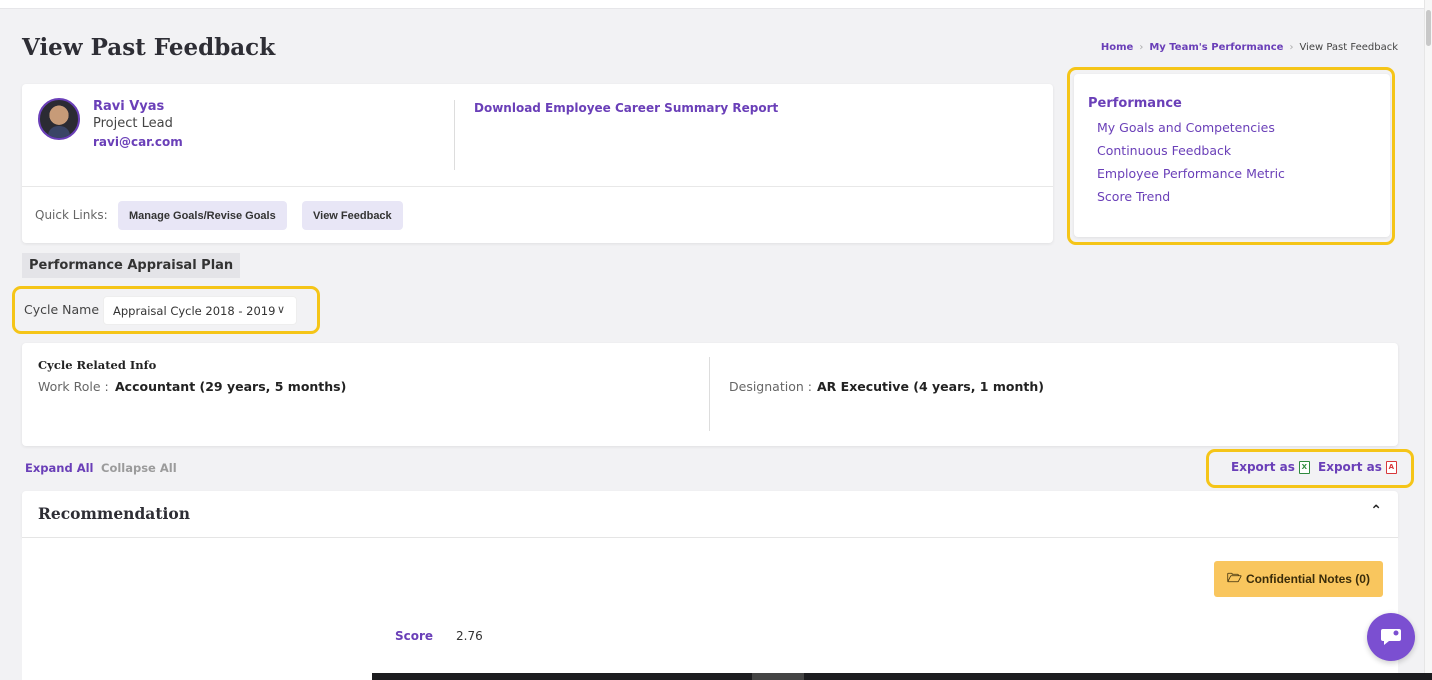 The image size is (1432, 680). I want to click on export-pdf-label: Export as, so click(1350, 467).